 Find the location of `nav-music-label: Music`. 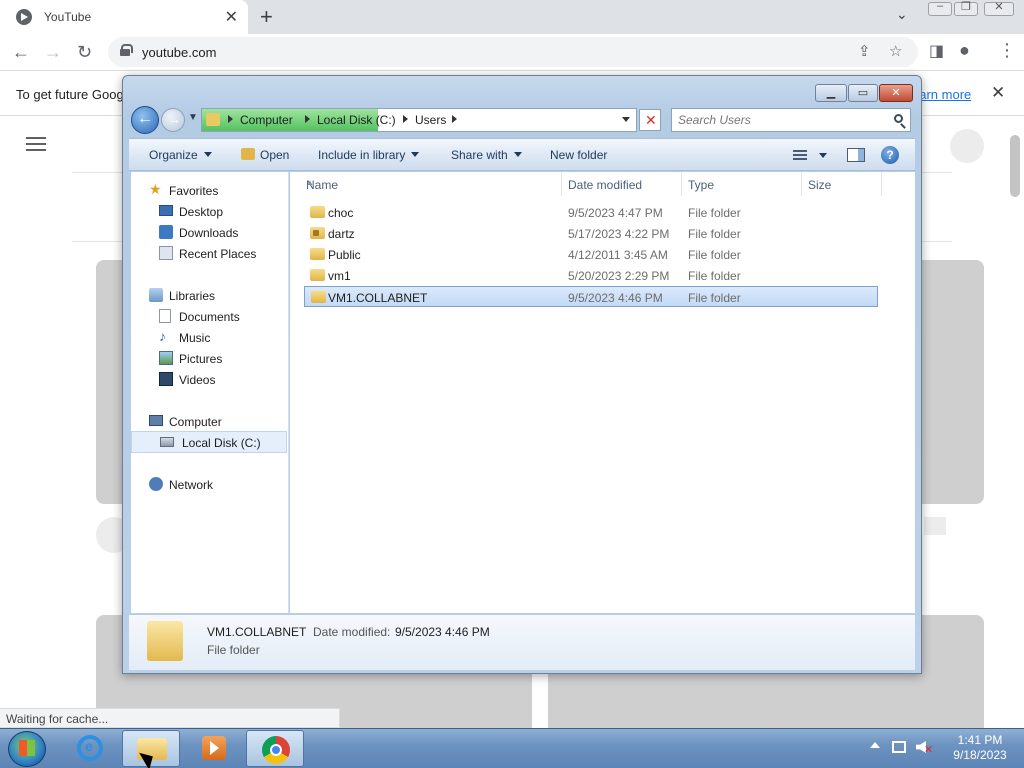

nav-music-label: Music is located at coordinates (195, 338).